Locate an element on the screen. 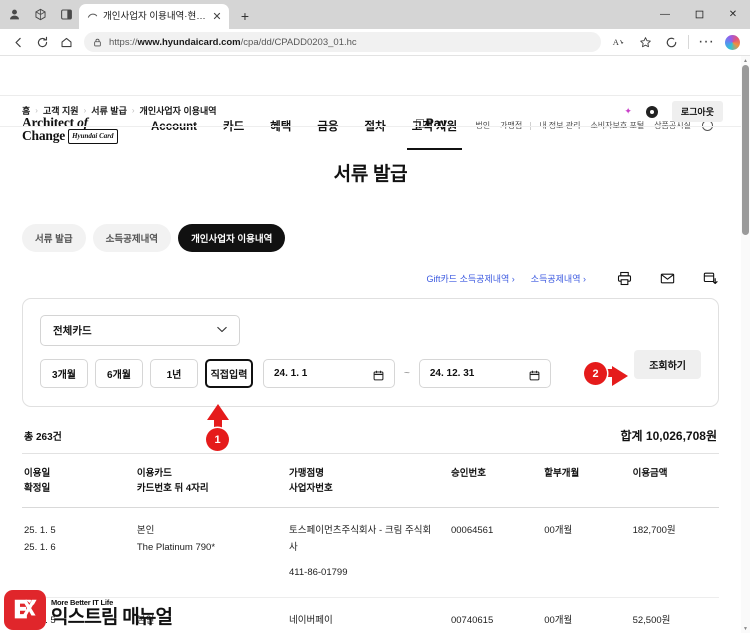  browser-tab: 개인사업자 이용내역·현대카드 ✕ is located at coordinates (154, 16).